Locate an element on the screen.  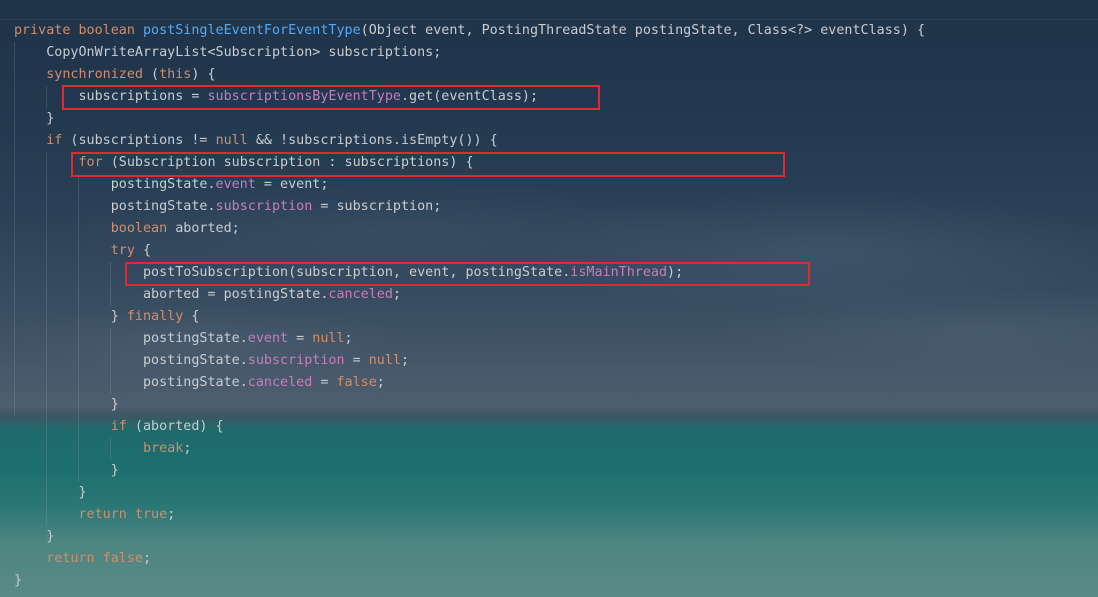
code-line: postingState.canceled = false; is located at coordinates (199, 383).